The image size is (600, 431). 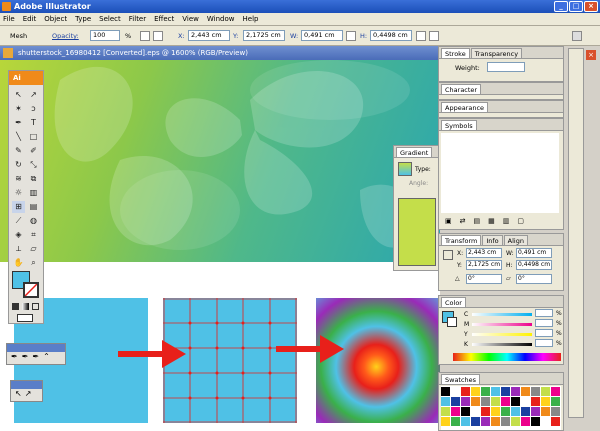 What do you see at coordinates (502, 324) in the screenshot?
I see `slider-m` at bounding box center [502, 324].